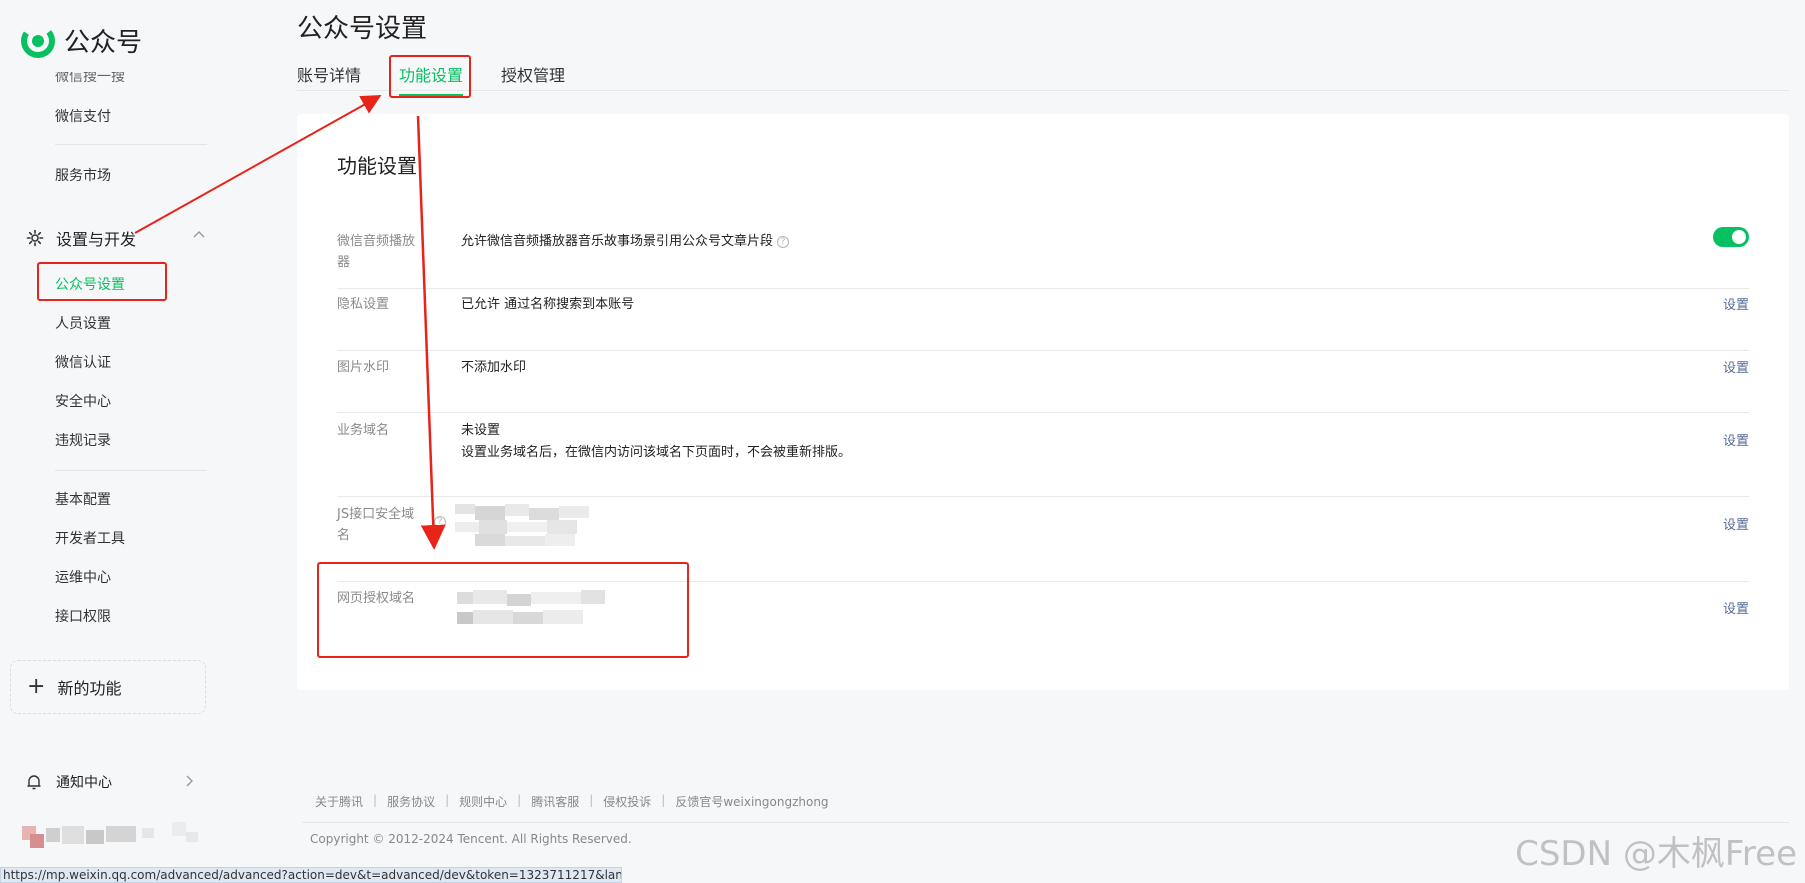  I want to click on audio-player-toggle, so click(1731, 237).